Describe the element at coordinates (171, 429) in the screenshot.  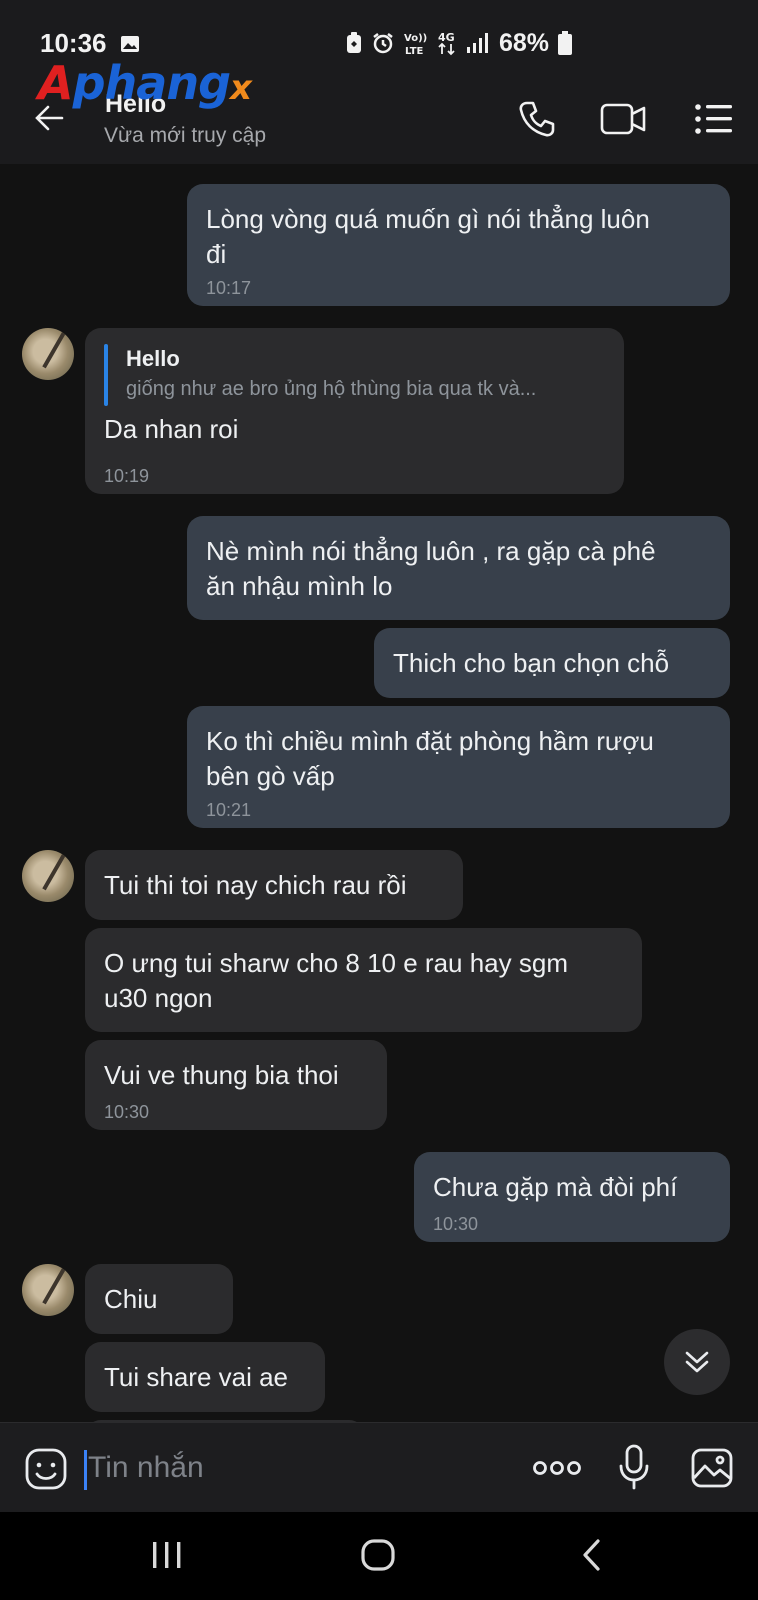
I see `message-text-line: Da nhan roi` at that location.